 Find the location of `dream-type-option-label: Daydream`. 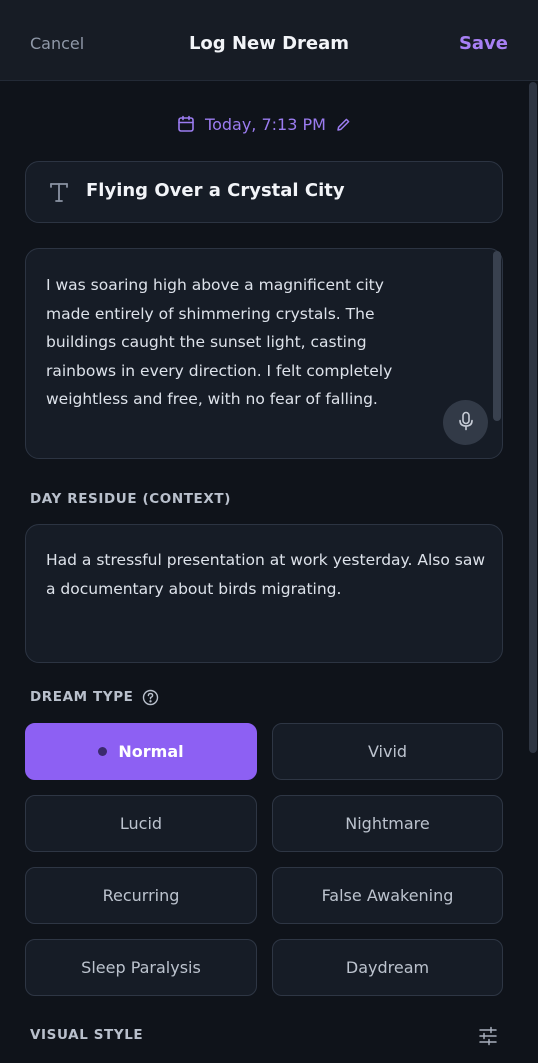

dream-type-option-label: Daydream is located at coordinates (387, 967).